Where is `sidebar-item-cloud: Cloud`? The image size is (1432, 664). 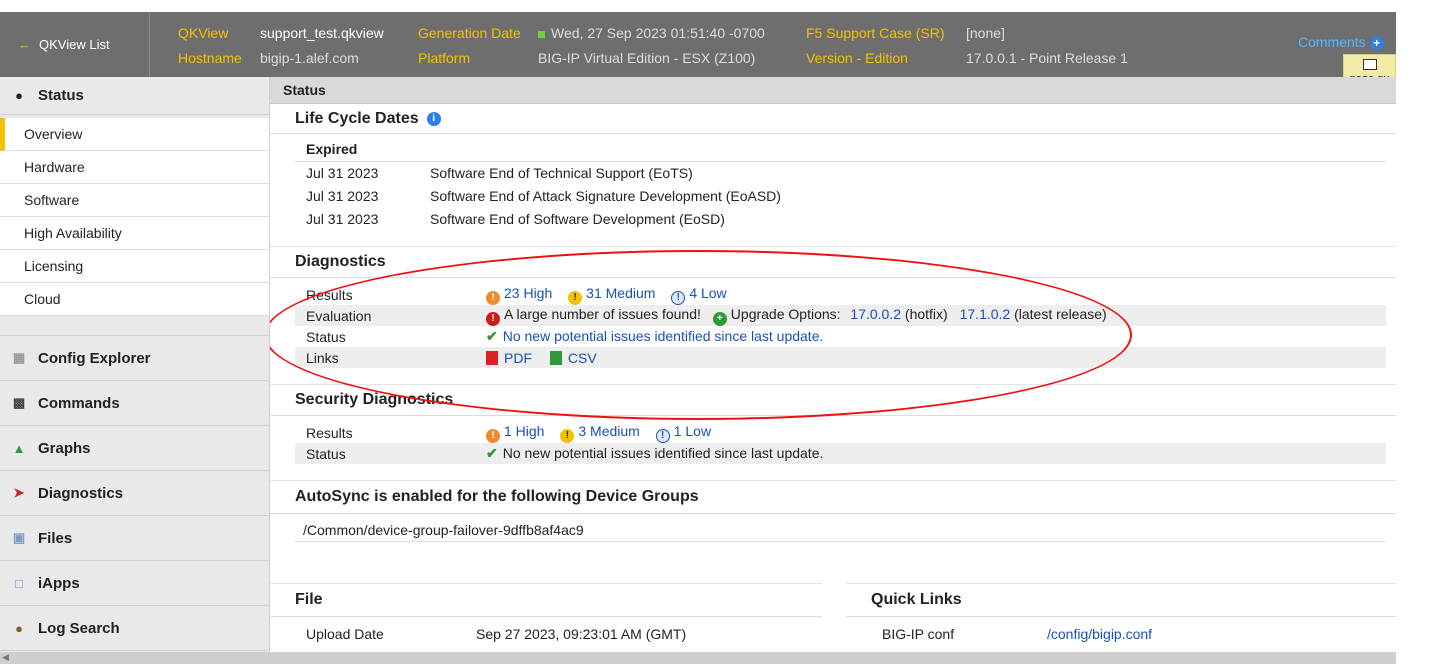 sidebar-item-cloud: Cloud is located at coordinates (134, 299).